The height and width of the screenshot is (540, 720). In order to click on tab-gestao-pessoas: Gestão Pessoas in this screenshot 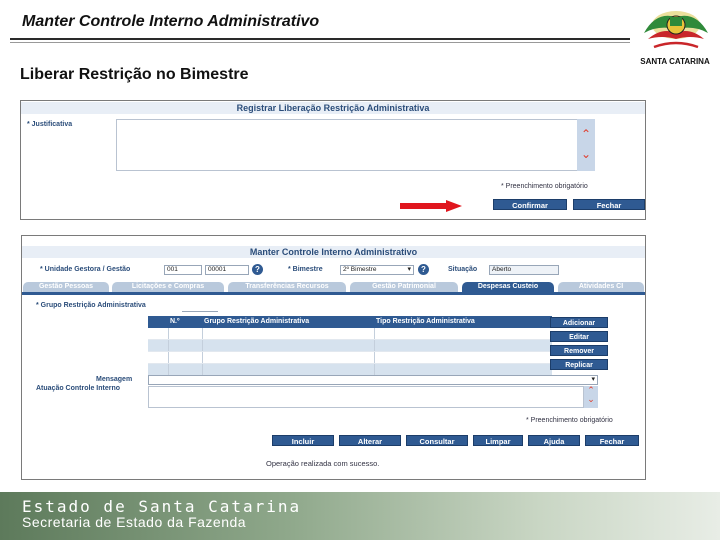, I will do `click(66, 287)`.